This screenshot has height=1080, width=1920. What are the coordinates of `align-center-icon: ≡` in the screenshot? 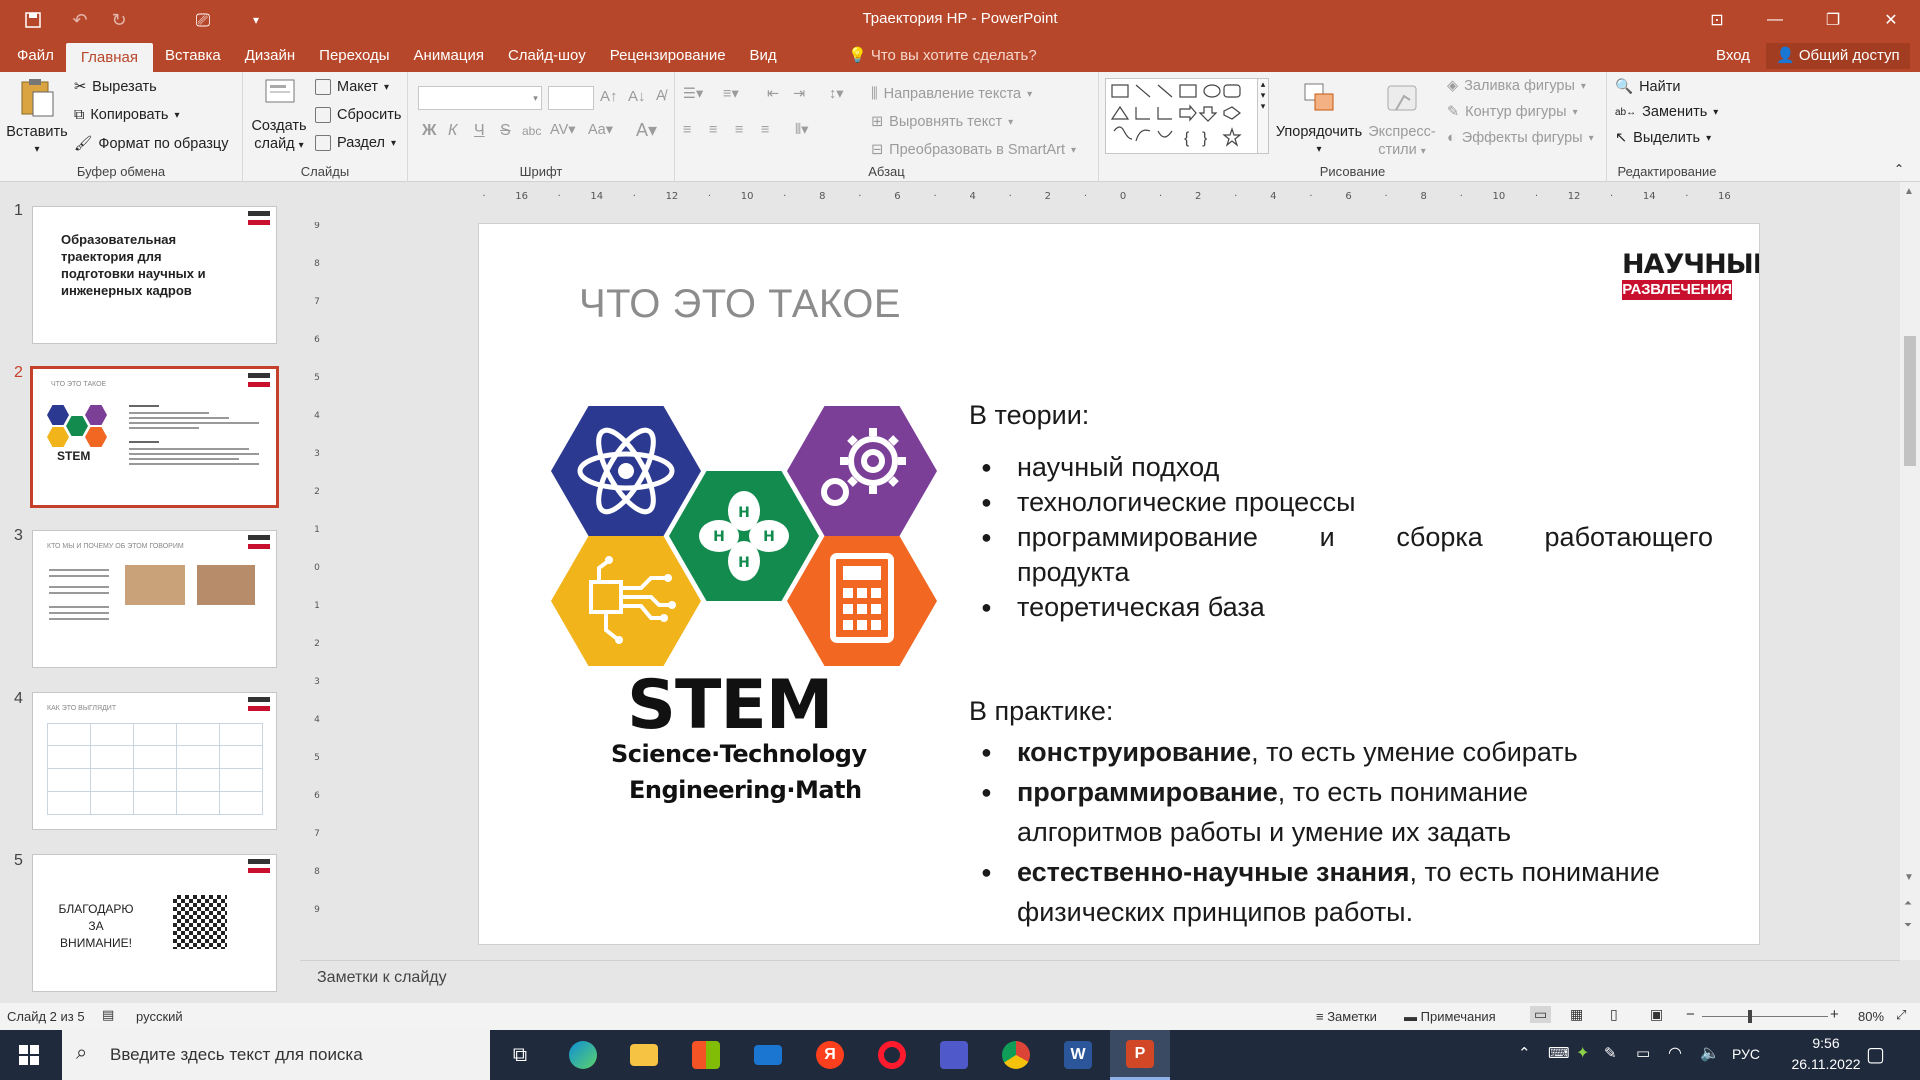 It's located at (713, 130).